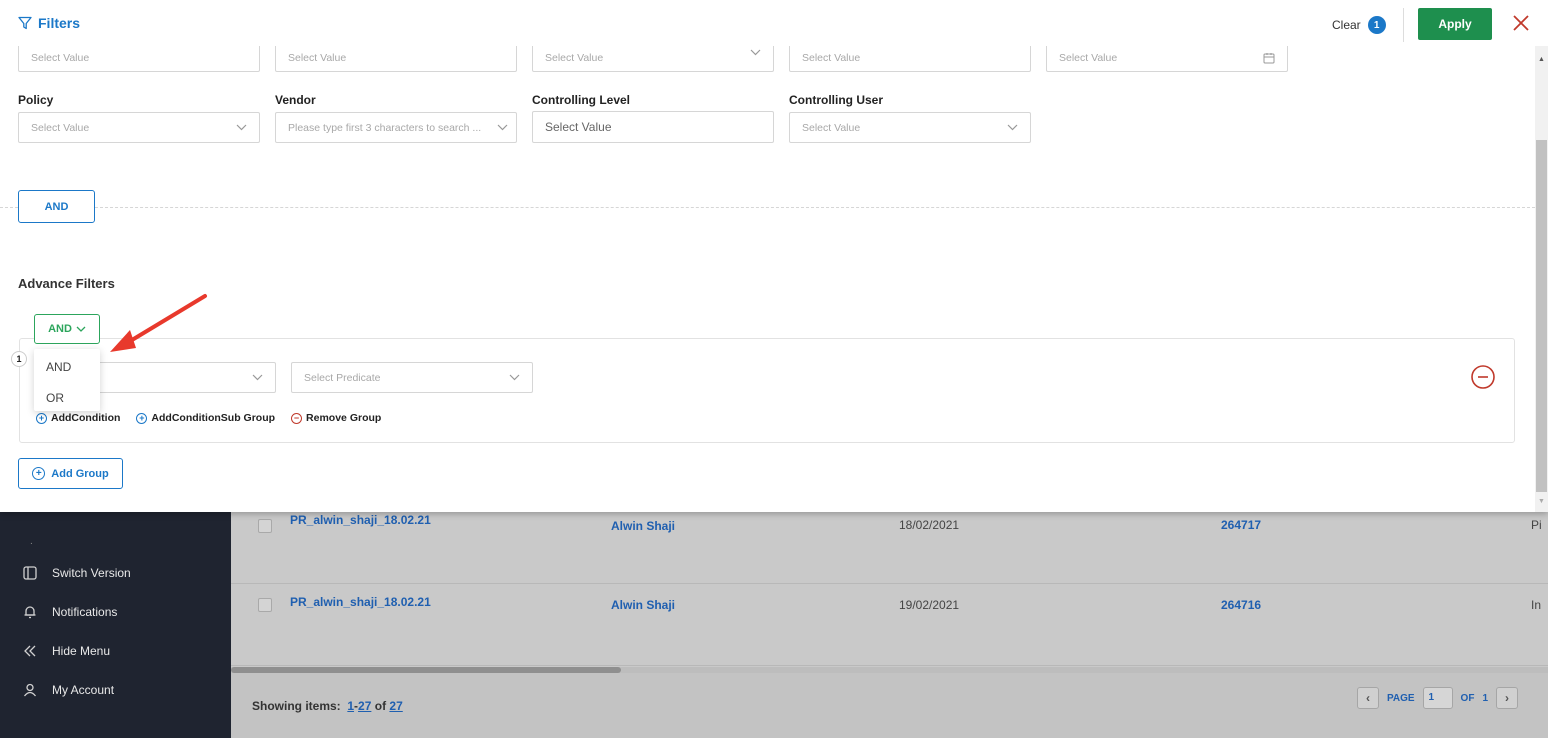 The height and width of the screenshot is (738, 1548). What do you see at coordinates (1400, 698) in the screenshot?
I see `page-label: PAGE` at bounding box center [1400, 698].